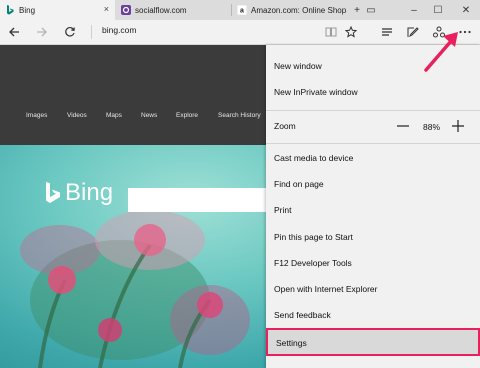 This screenshot has width=480, height=368. I want to click on minus-icon, so click(403, 126).